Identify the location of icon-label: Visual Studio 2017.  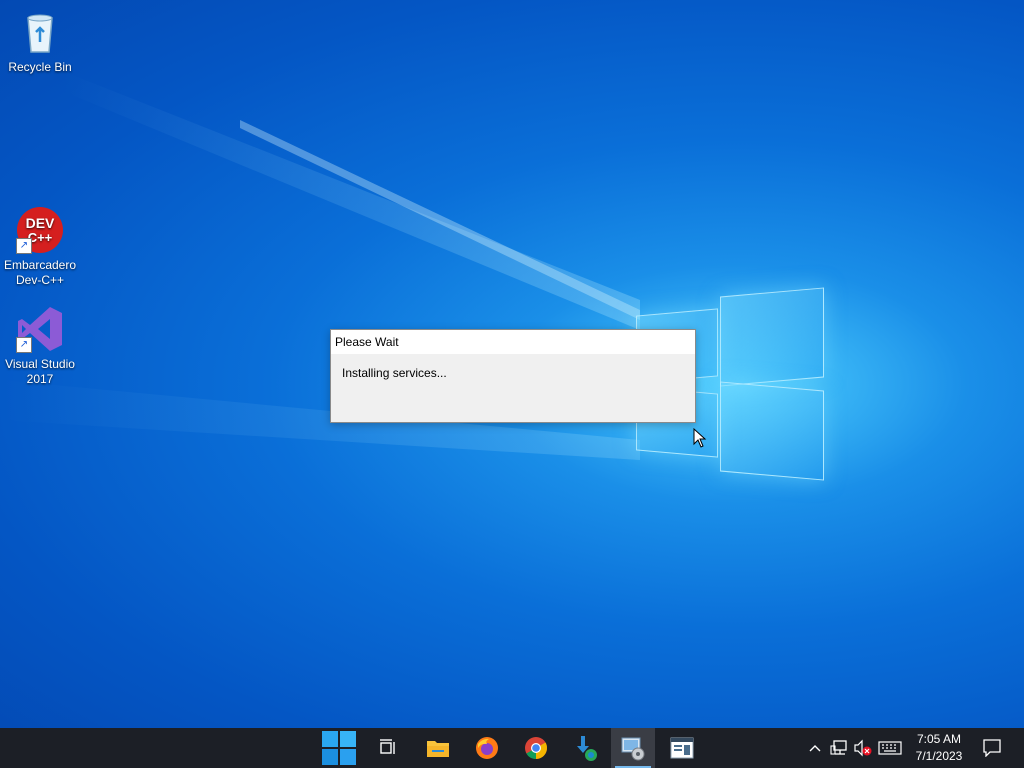
(40, 371).